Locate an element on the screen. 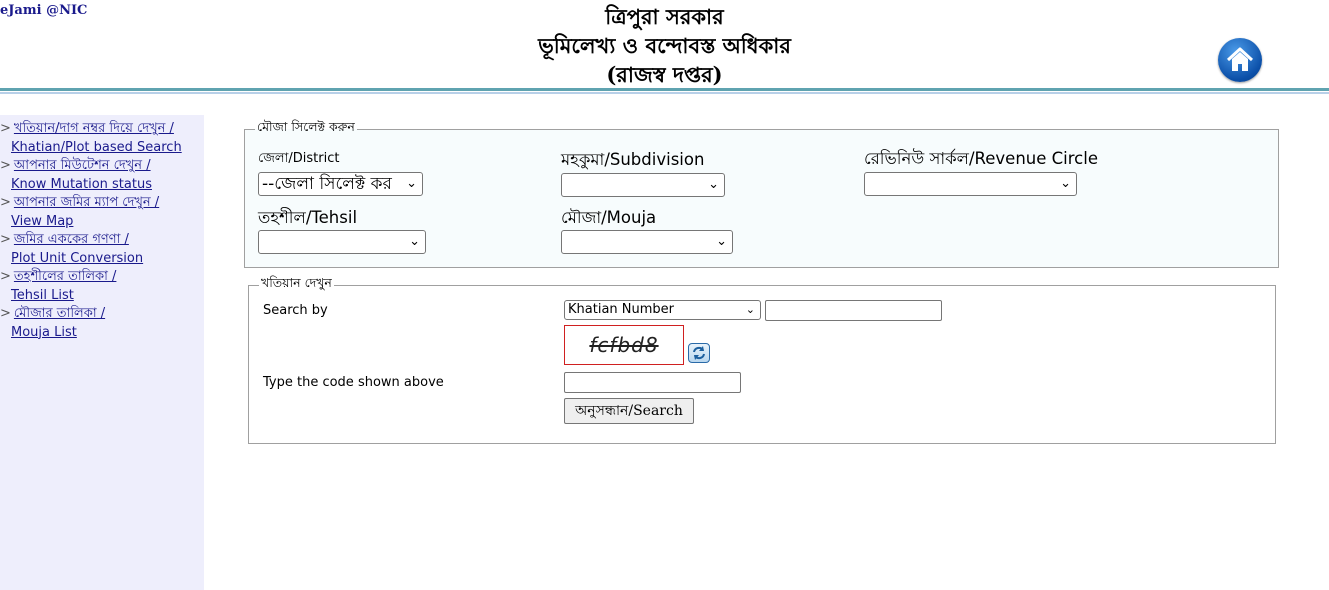 The width and height of the screenshot is (1329, 590). captcha-image: fcfbd8 is located at coordinates (624, 345).